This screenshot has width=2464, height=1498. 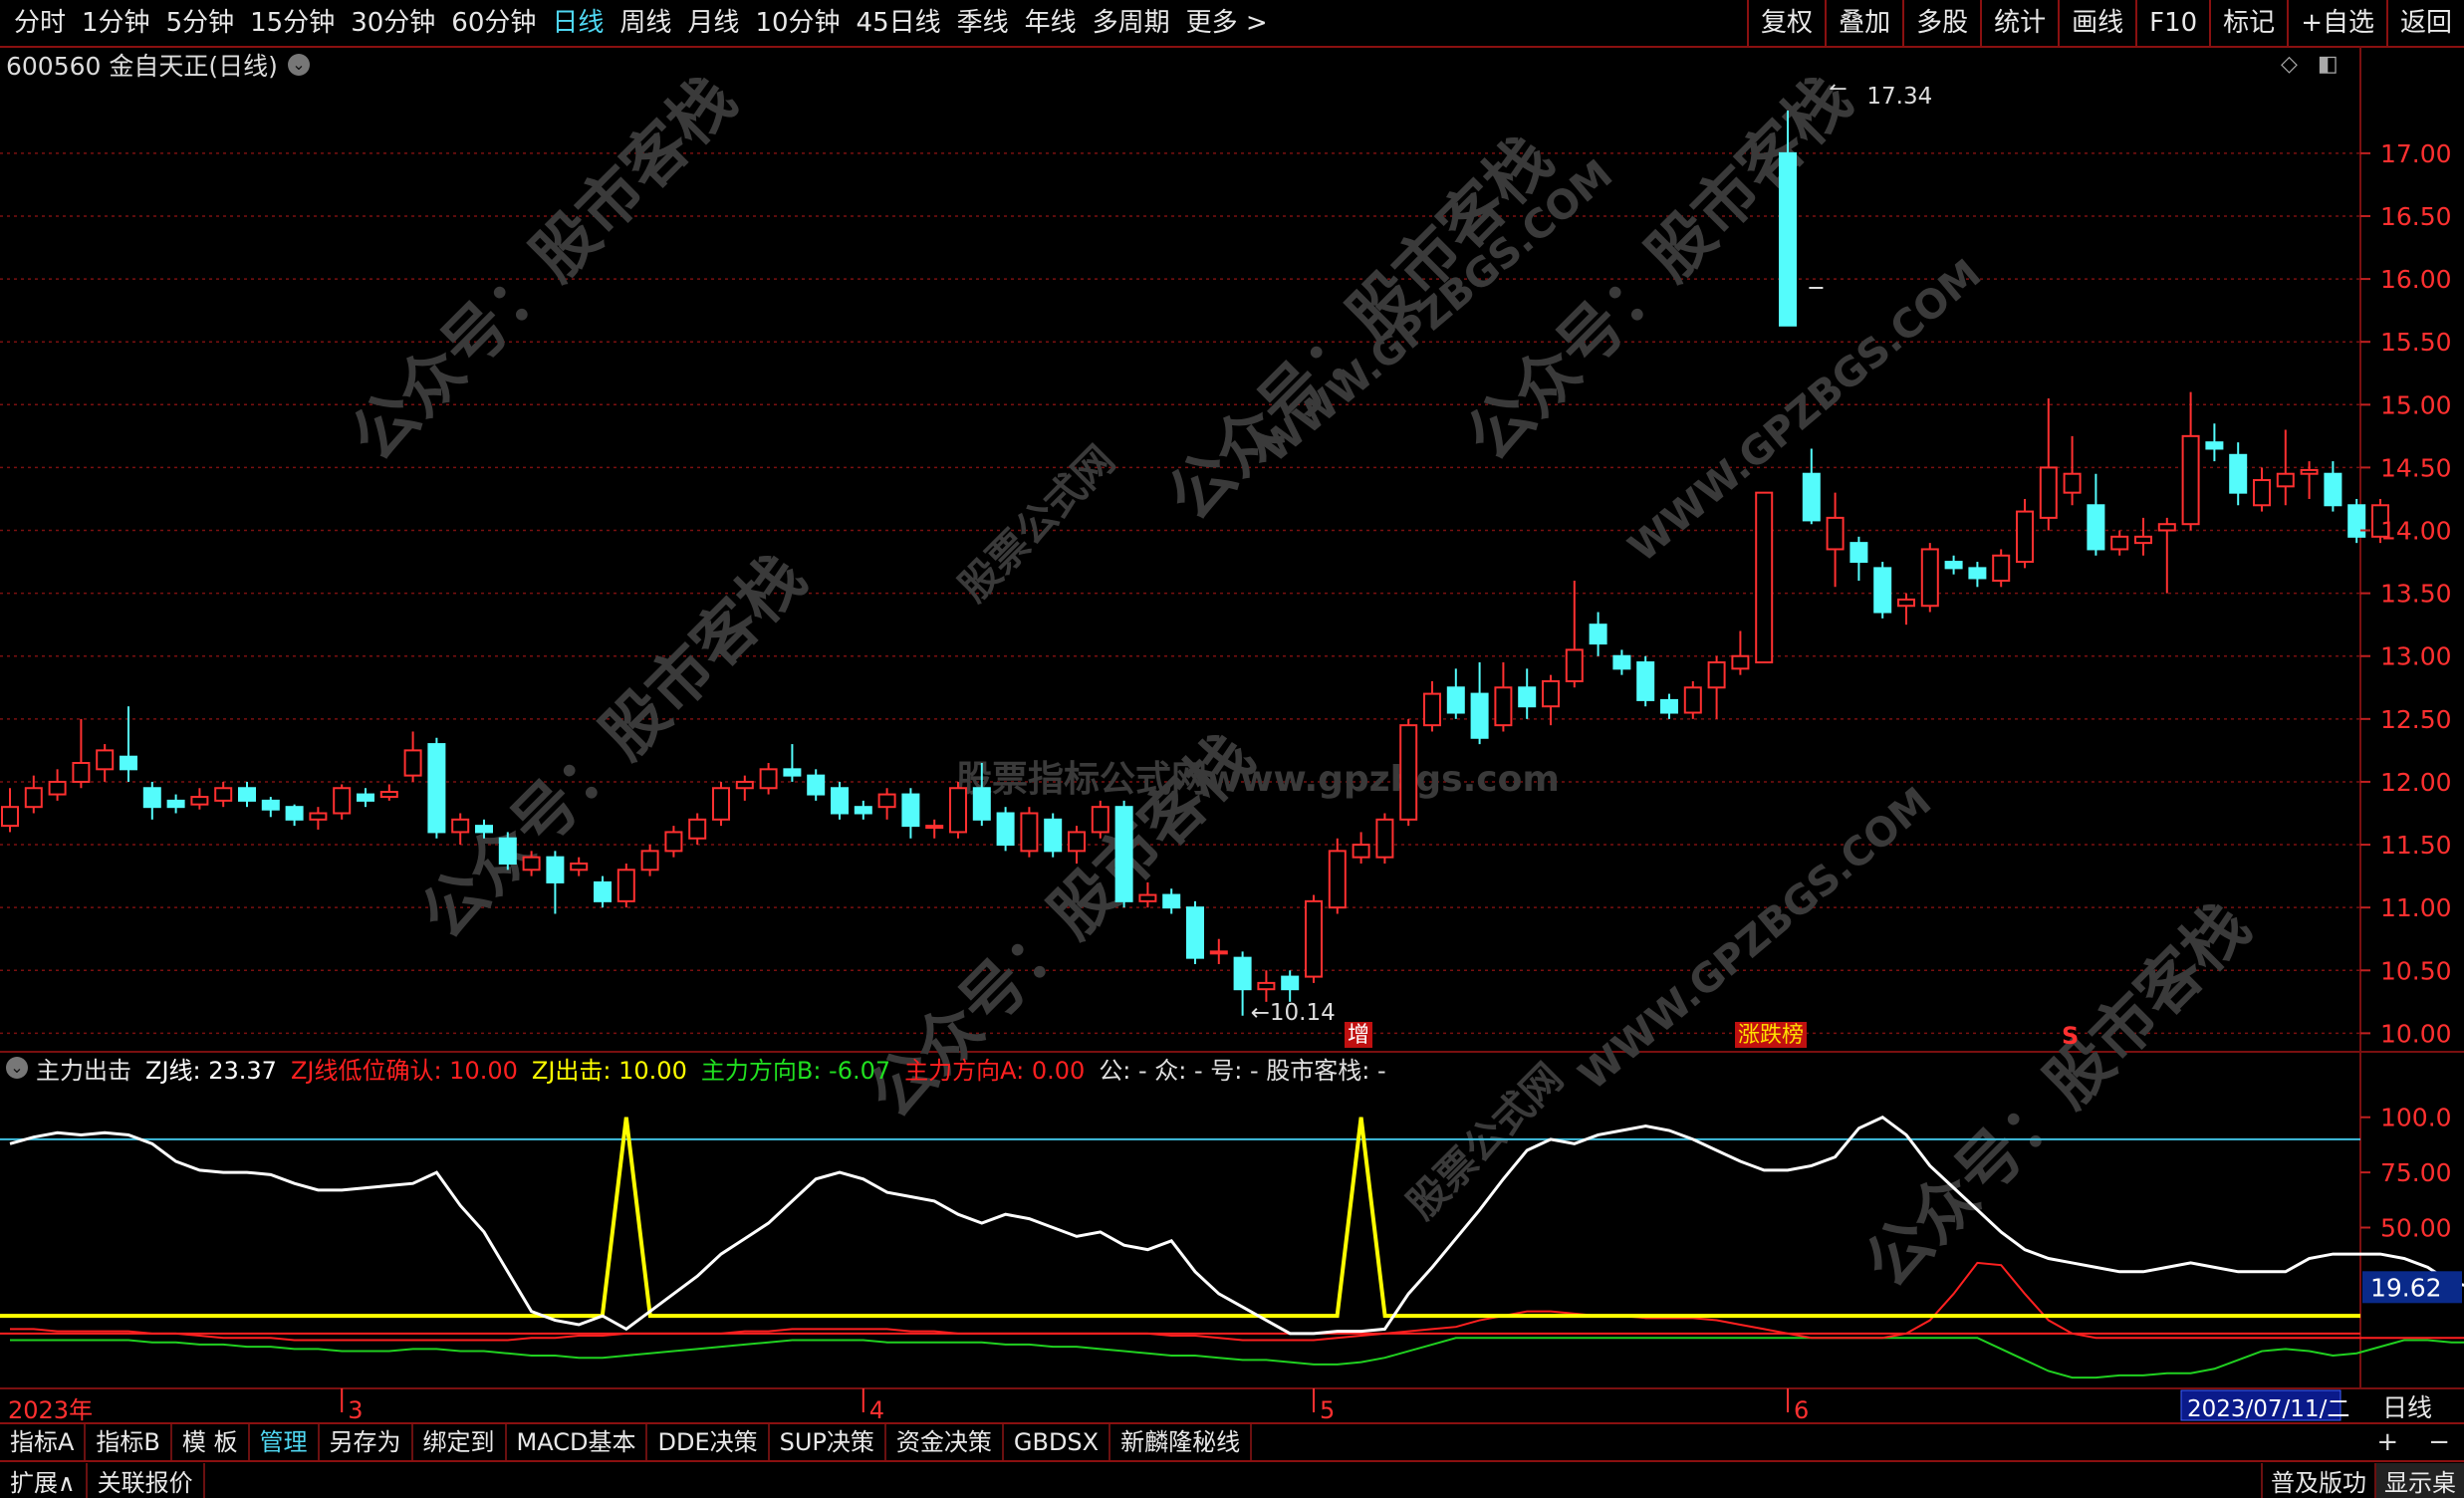 What do you see at coordinates (200, 23) in the screenshot?
I see `tab-2: 5分钟` at bounding box center [200, 23].